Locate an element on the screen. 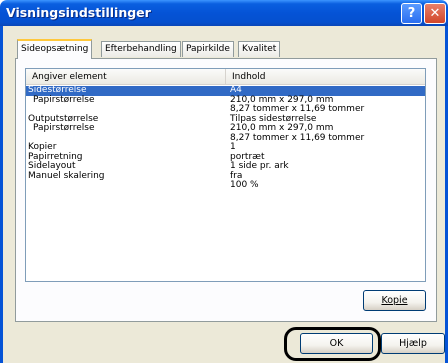 The width and height of the screenshot is (448, 363). window-title: Visningsindstillinger is located at coordinates (78, 12).